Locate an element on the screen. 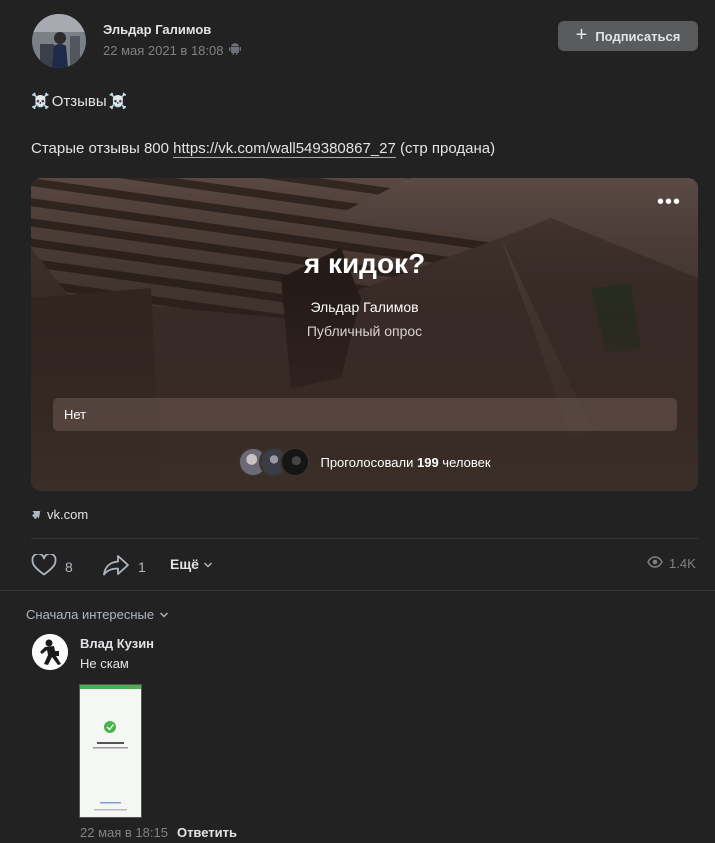  share-icon is located at coordinates (116, 566).